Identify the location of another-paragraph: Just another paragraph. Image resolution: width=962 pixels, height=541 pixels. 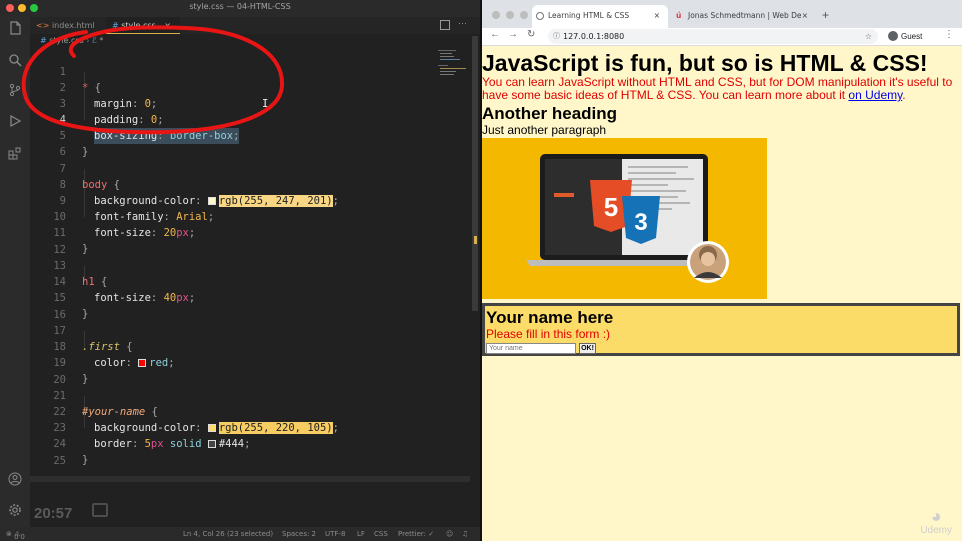
(544, 130).